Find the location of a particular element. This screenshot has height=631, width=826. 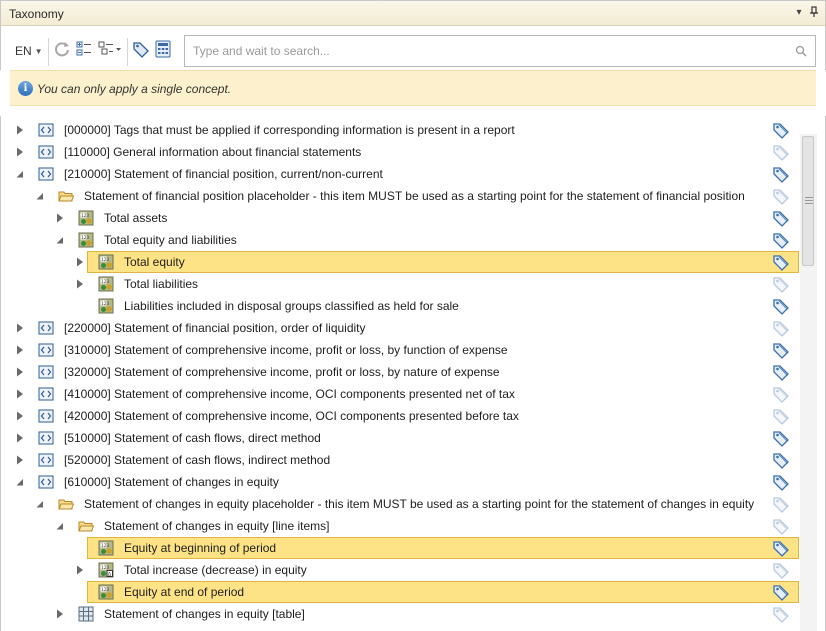

scrollbar-thumb is located at coordinates (808, 201).